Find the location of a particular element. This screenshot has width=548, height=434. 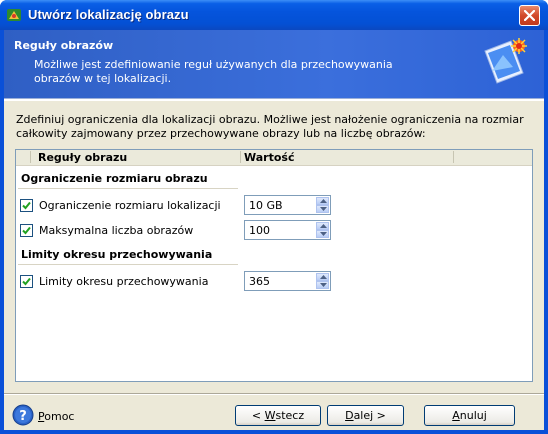

close-icon is located at coordinates (529, 15).